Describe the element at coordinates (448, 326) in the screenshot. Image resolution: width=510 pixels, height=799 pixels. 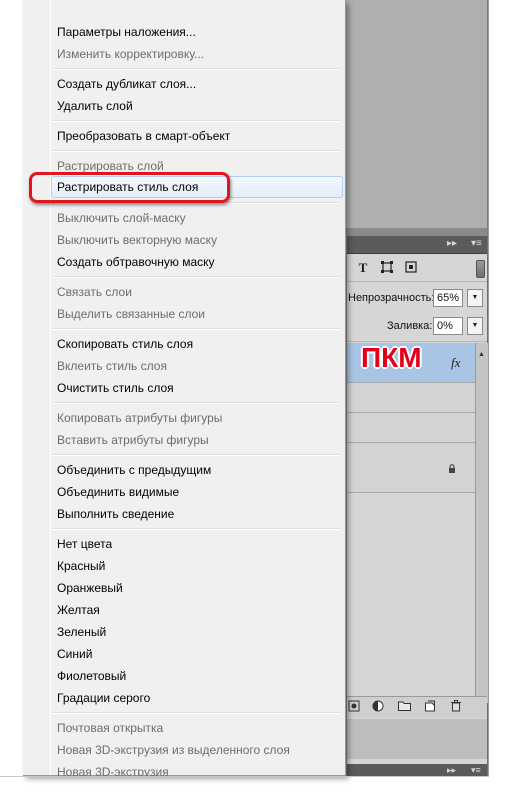
I see `fill-input: 0%` at that location.